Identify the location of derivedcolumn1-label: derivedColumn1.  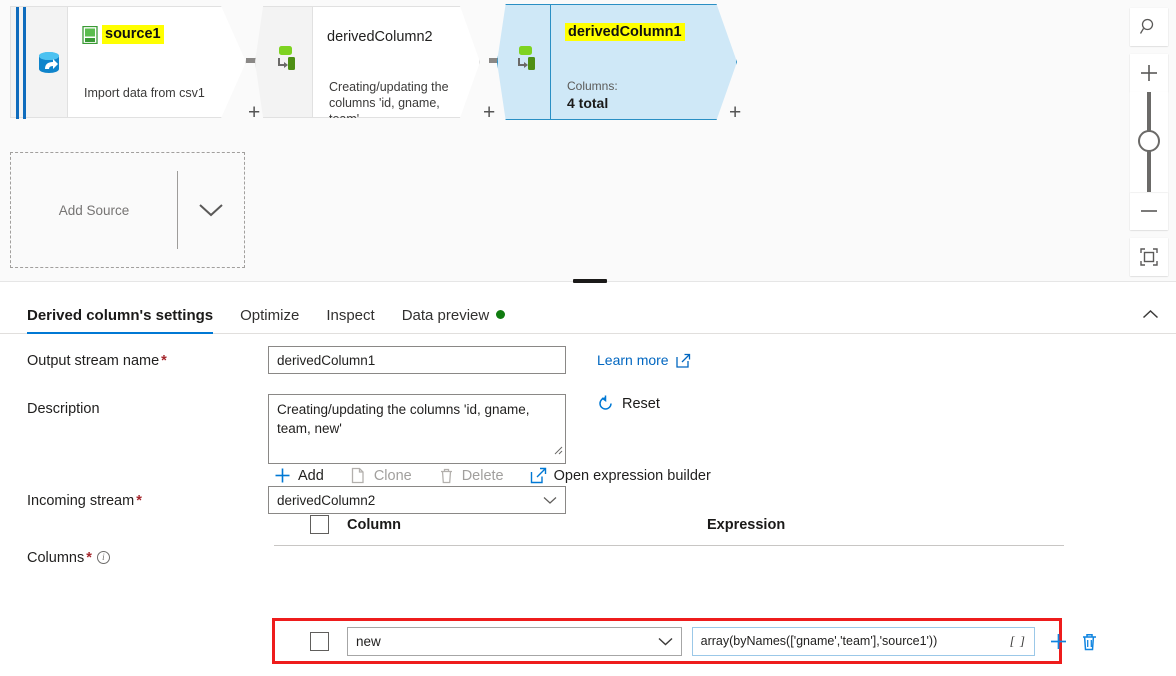
(625, 32).